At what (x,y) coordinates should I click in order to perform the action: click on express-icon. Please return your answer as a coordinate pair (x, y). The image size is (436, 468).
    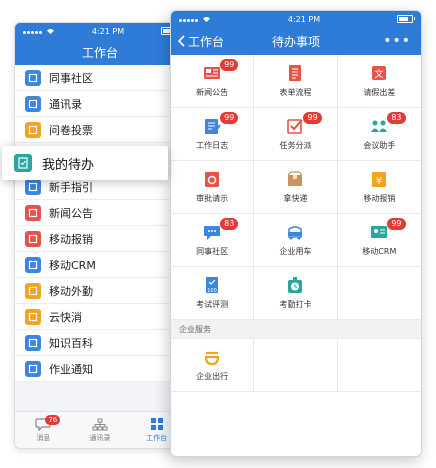
    Looking at the image, I should click on (295, 179).